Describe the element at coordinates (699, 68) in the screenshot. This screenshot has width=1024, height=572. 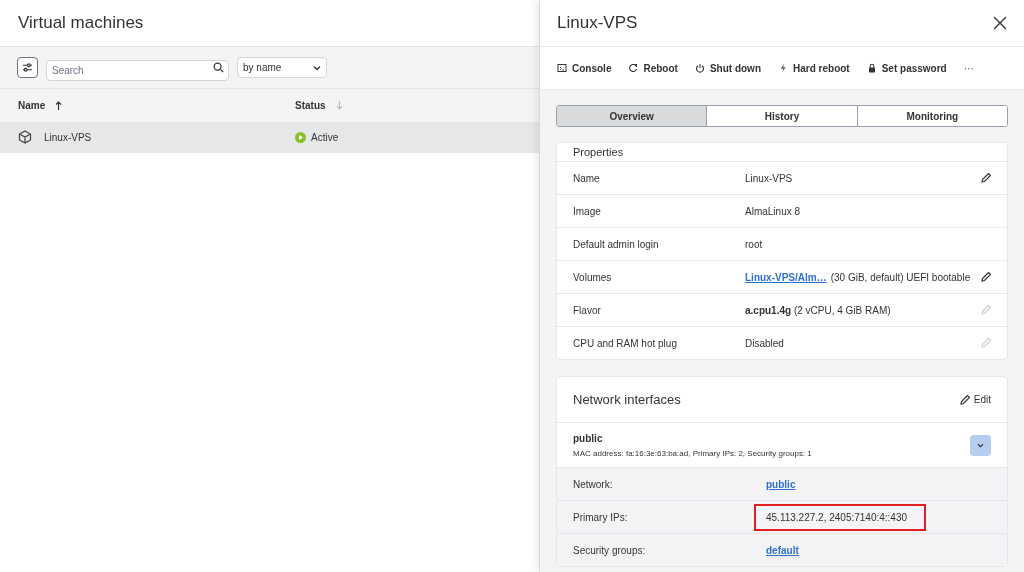
I see `power-icon` at that location.